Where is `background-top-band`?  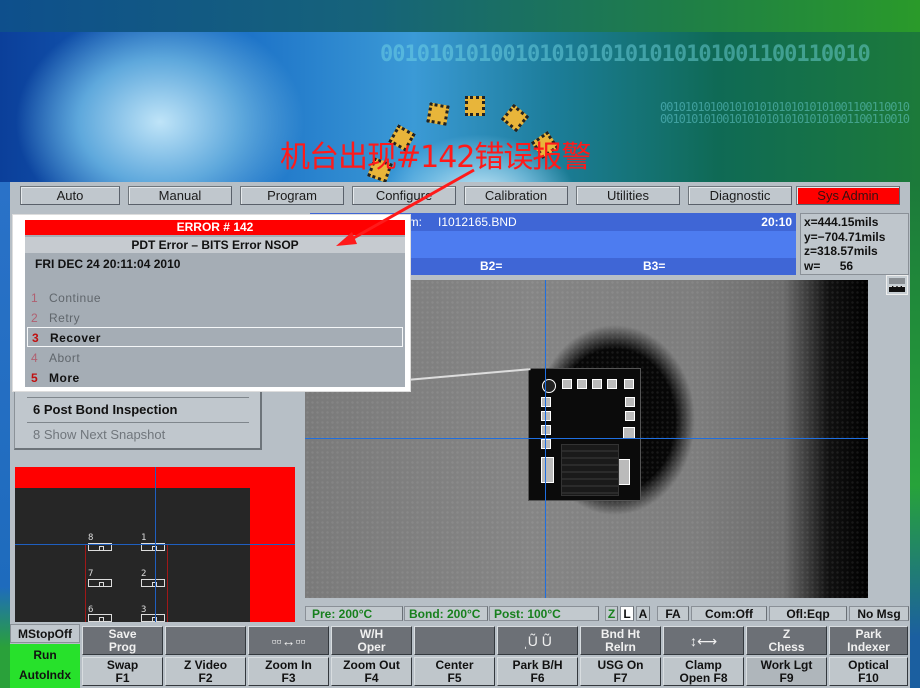 background-top-band is located at coordinates (460, 16).